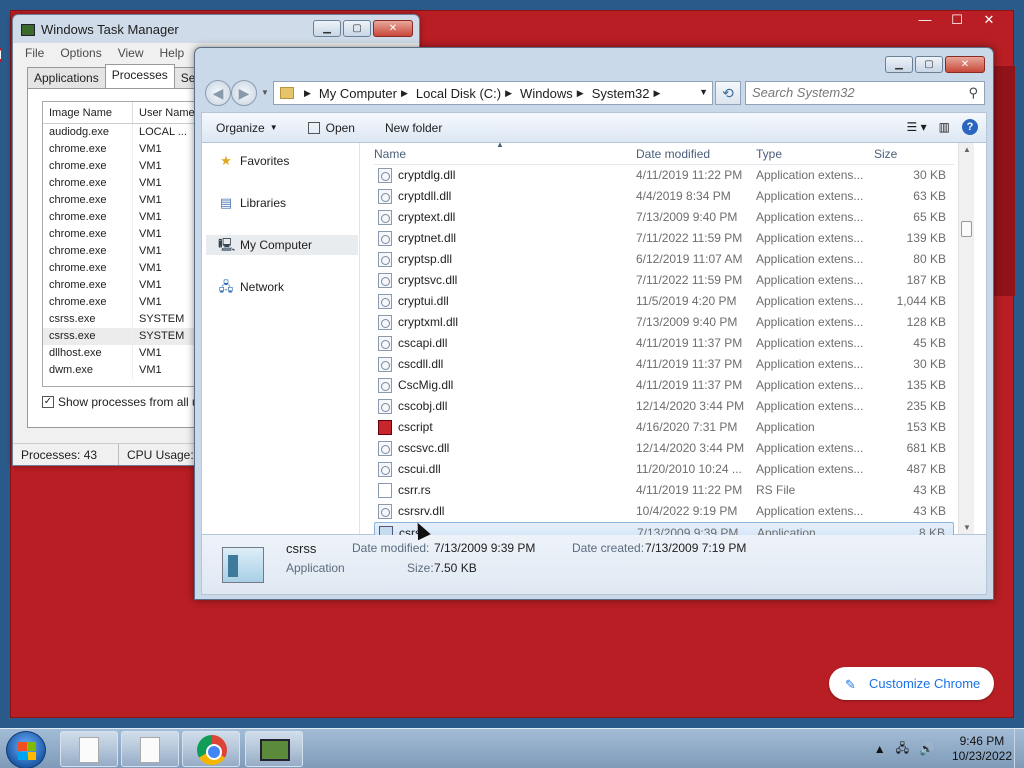 The height and width of the screenshot is (768, 1024). I want to click on new-folder-button: New folder, so click(413, 128).